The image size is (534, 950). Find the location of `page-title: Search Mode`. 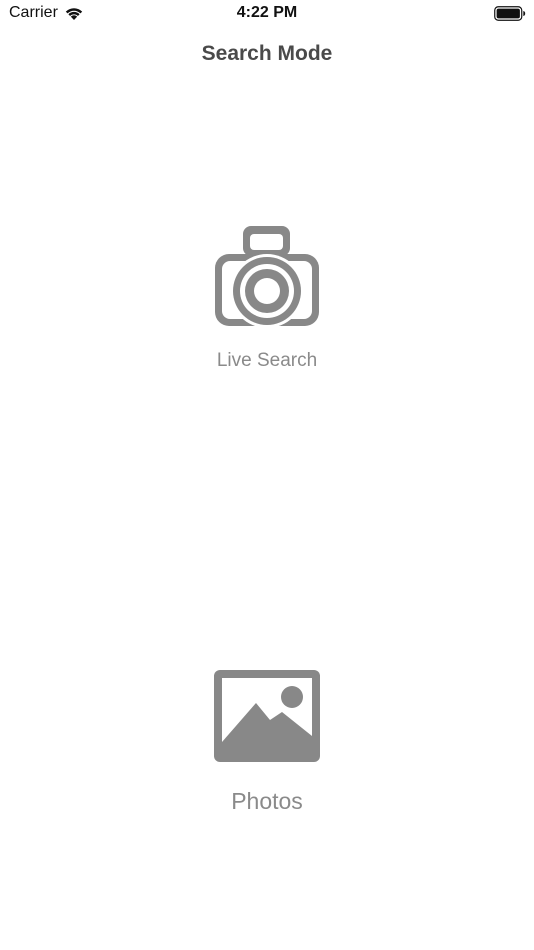

page-title: Search Mode is located at coordinates (267, 53).